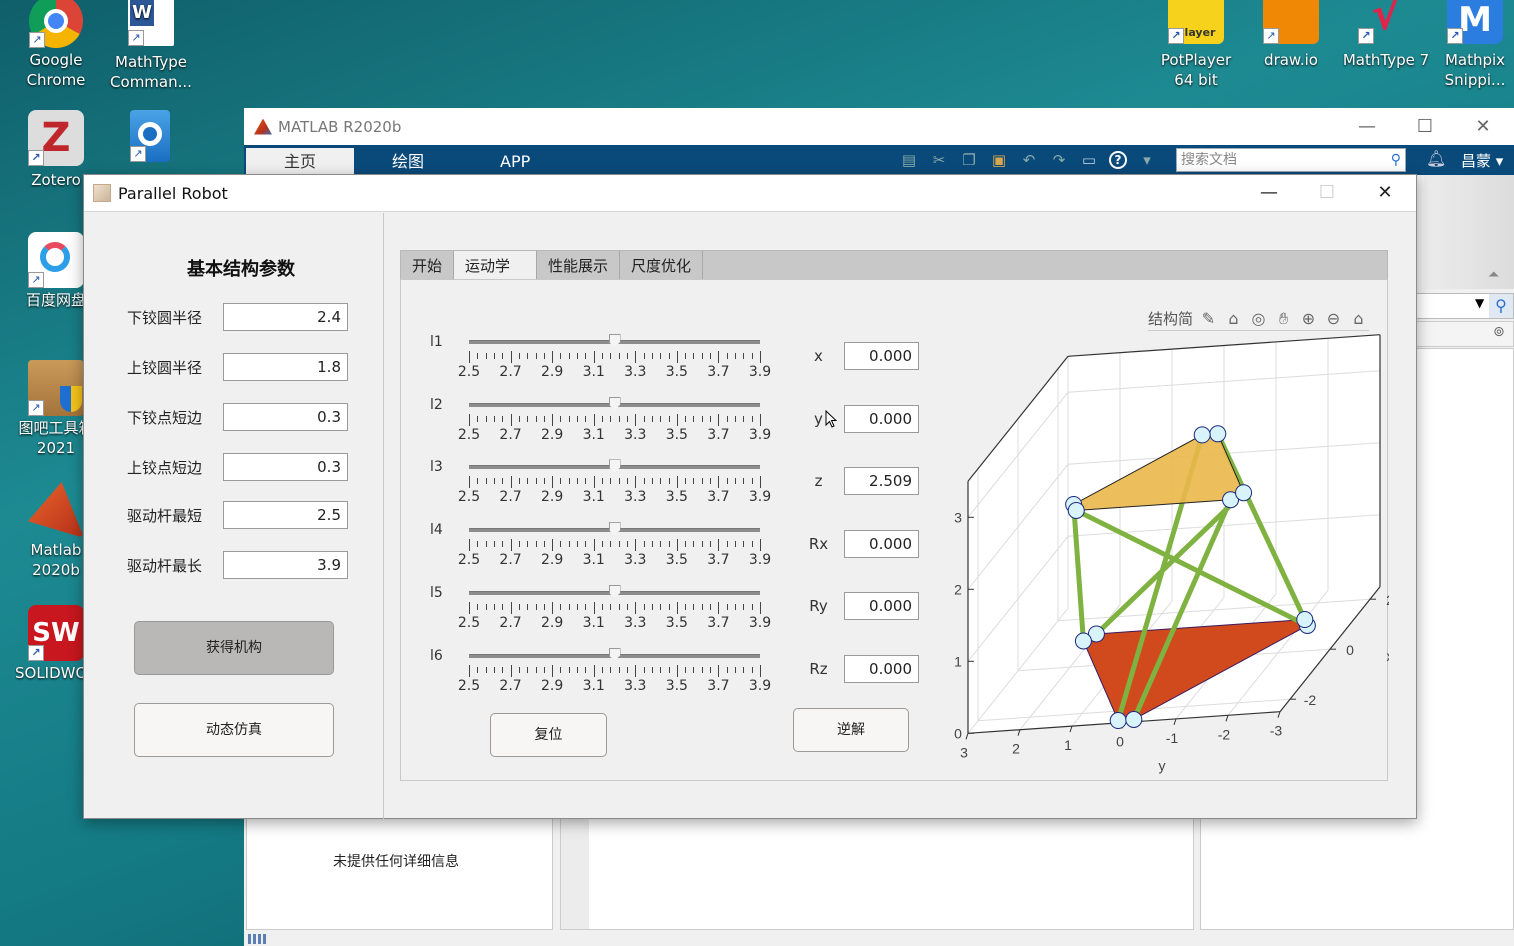 This screenshot has width=1514, height=946. I want to click on ribbon-tab-home: 主页, so click(300, 161).